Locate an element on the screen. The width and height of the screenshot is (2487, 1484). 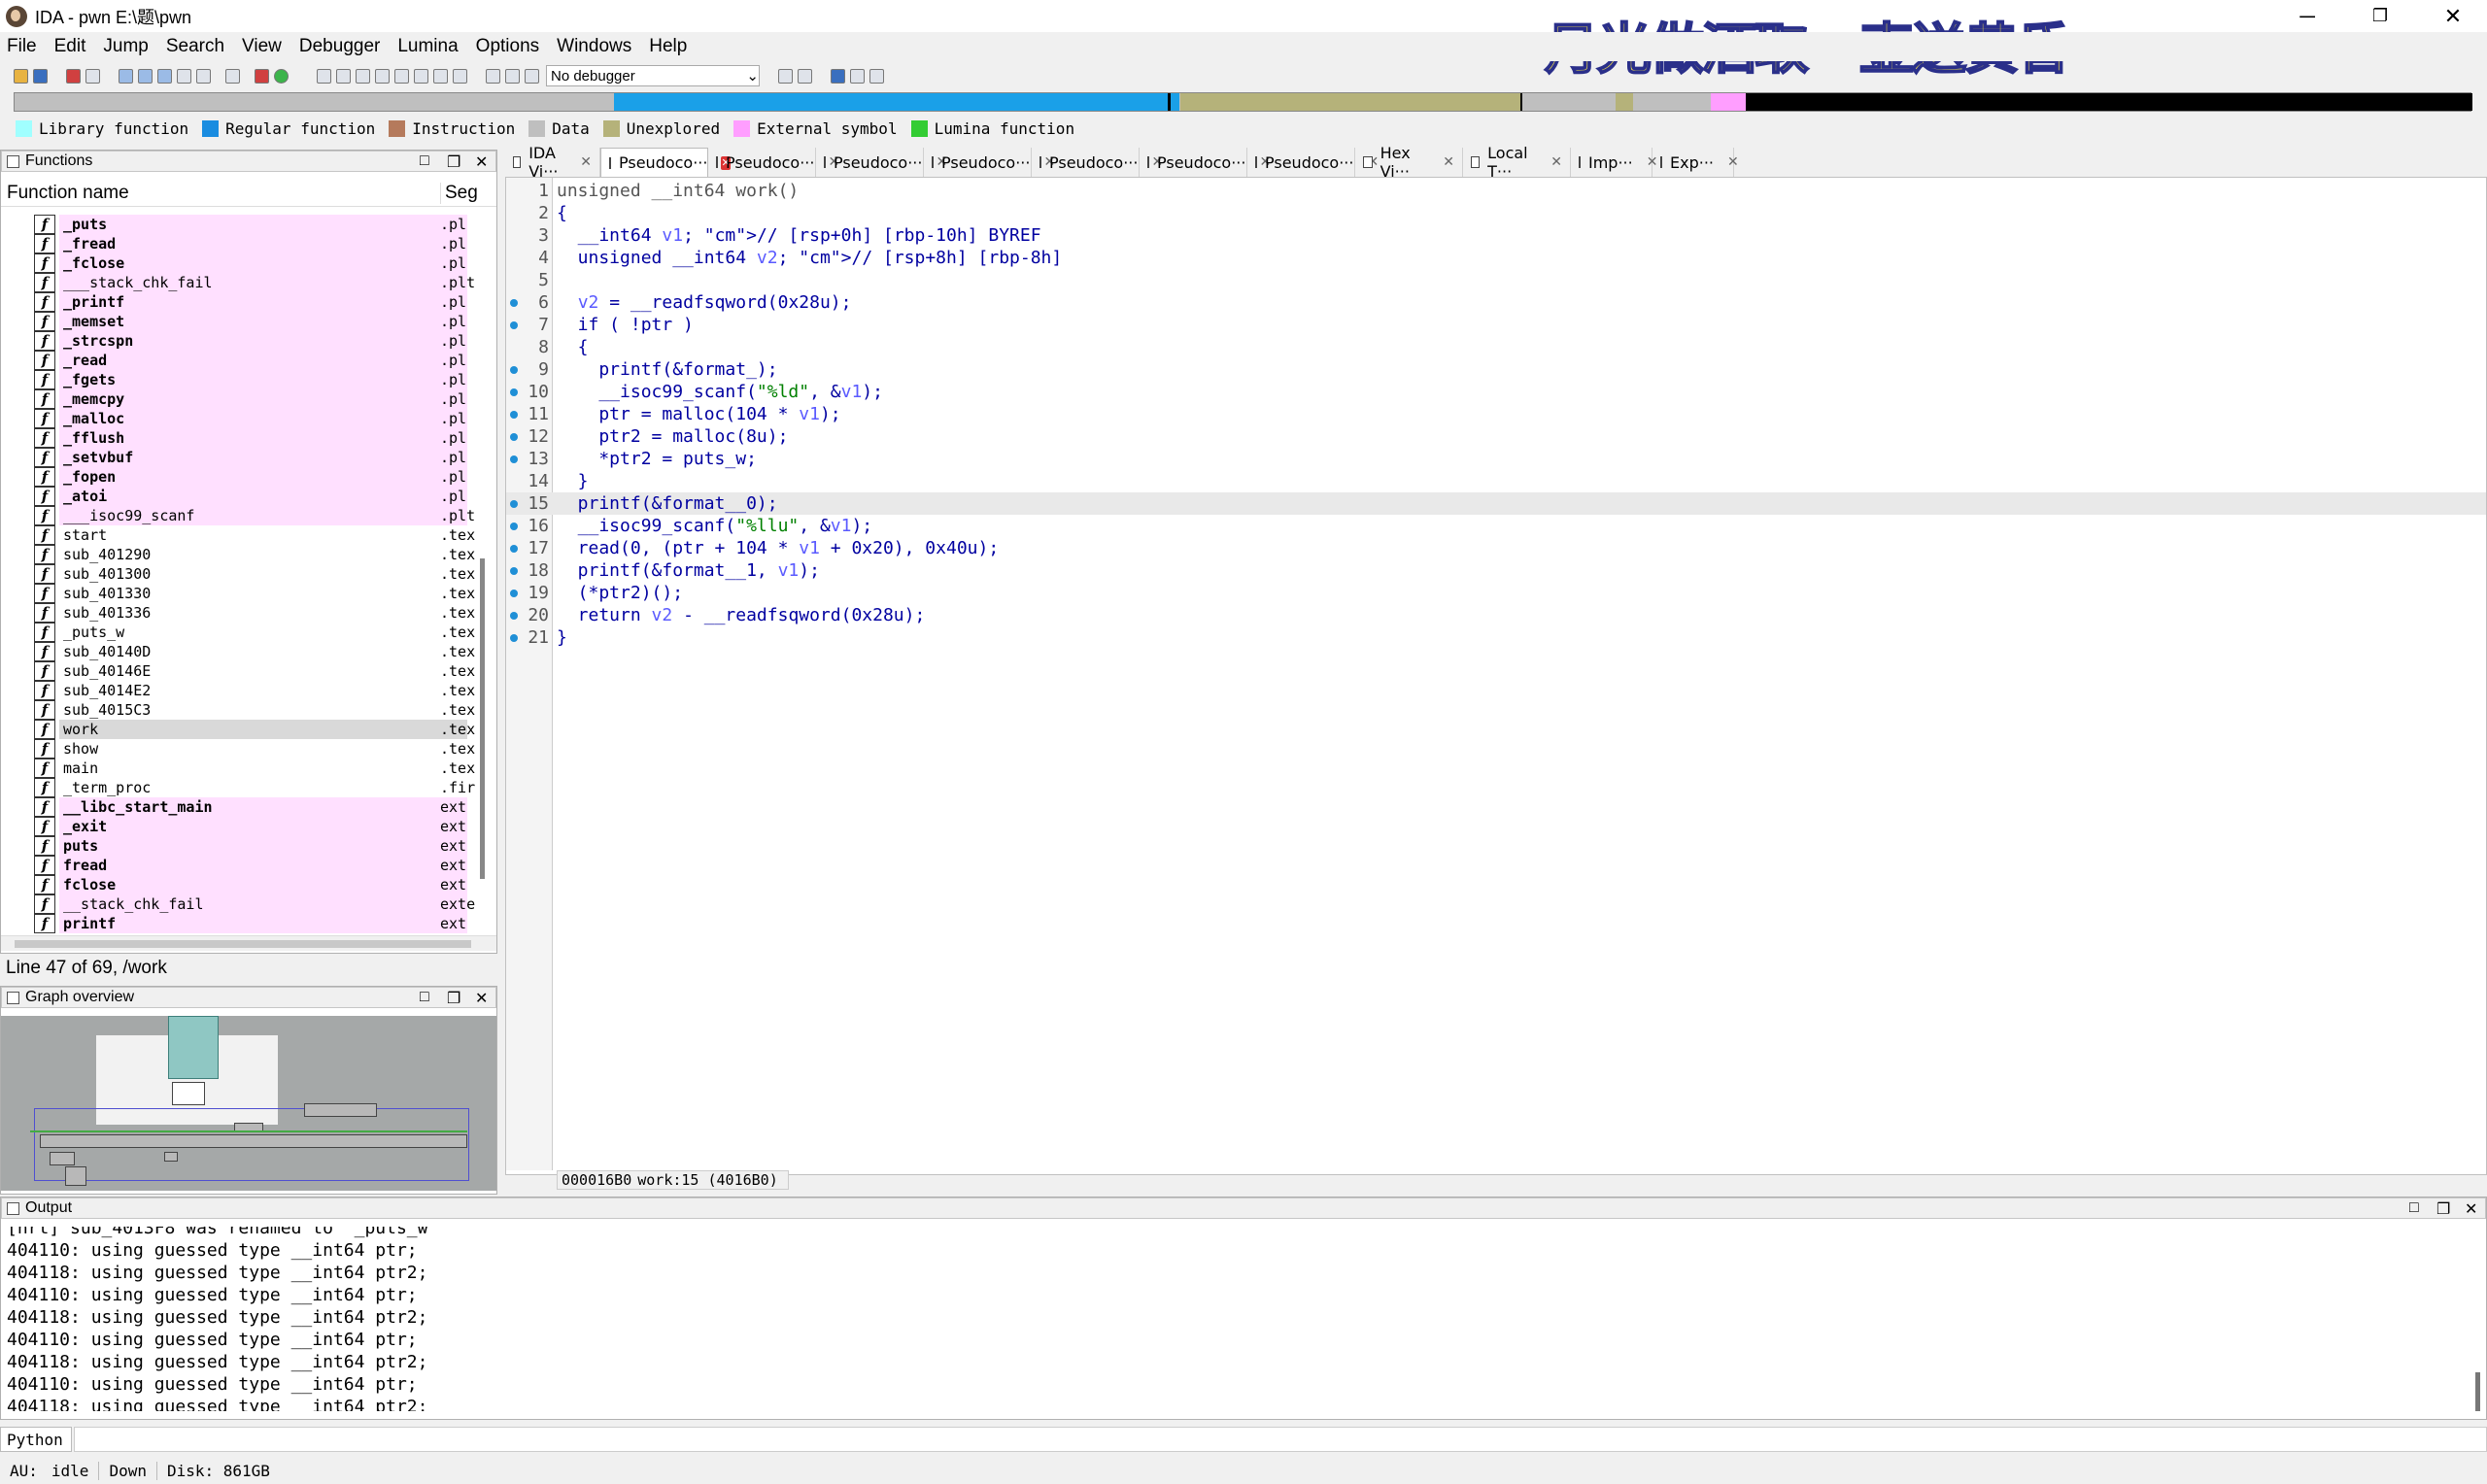
function-row: f sub_4014E2 .tex is located at coordinates (239, 691).